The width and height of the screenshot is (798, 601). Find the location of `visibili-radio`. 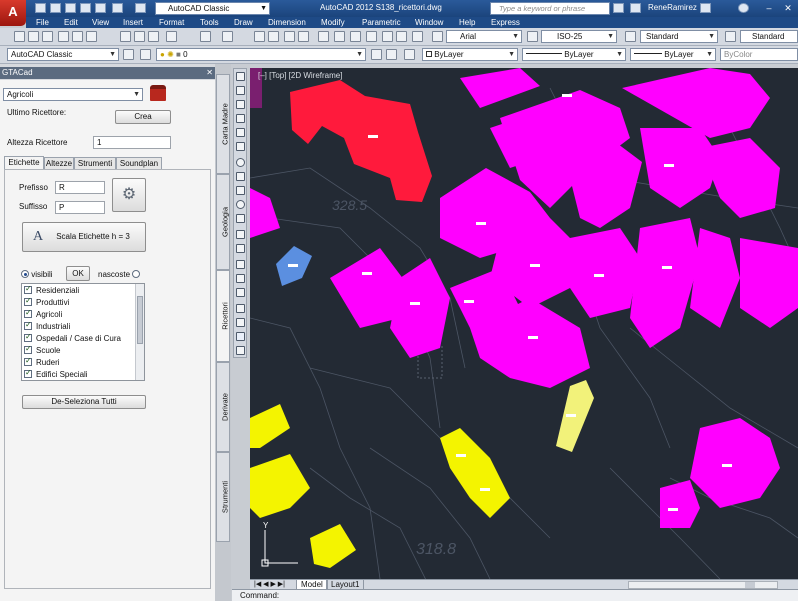

visibili-radio is located at coordinates (25, 274).